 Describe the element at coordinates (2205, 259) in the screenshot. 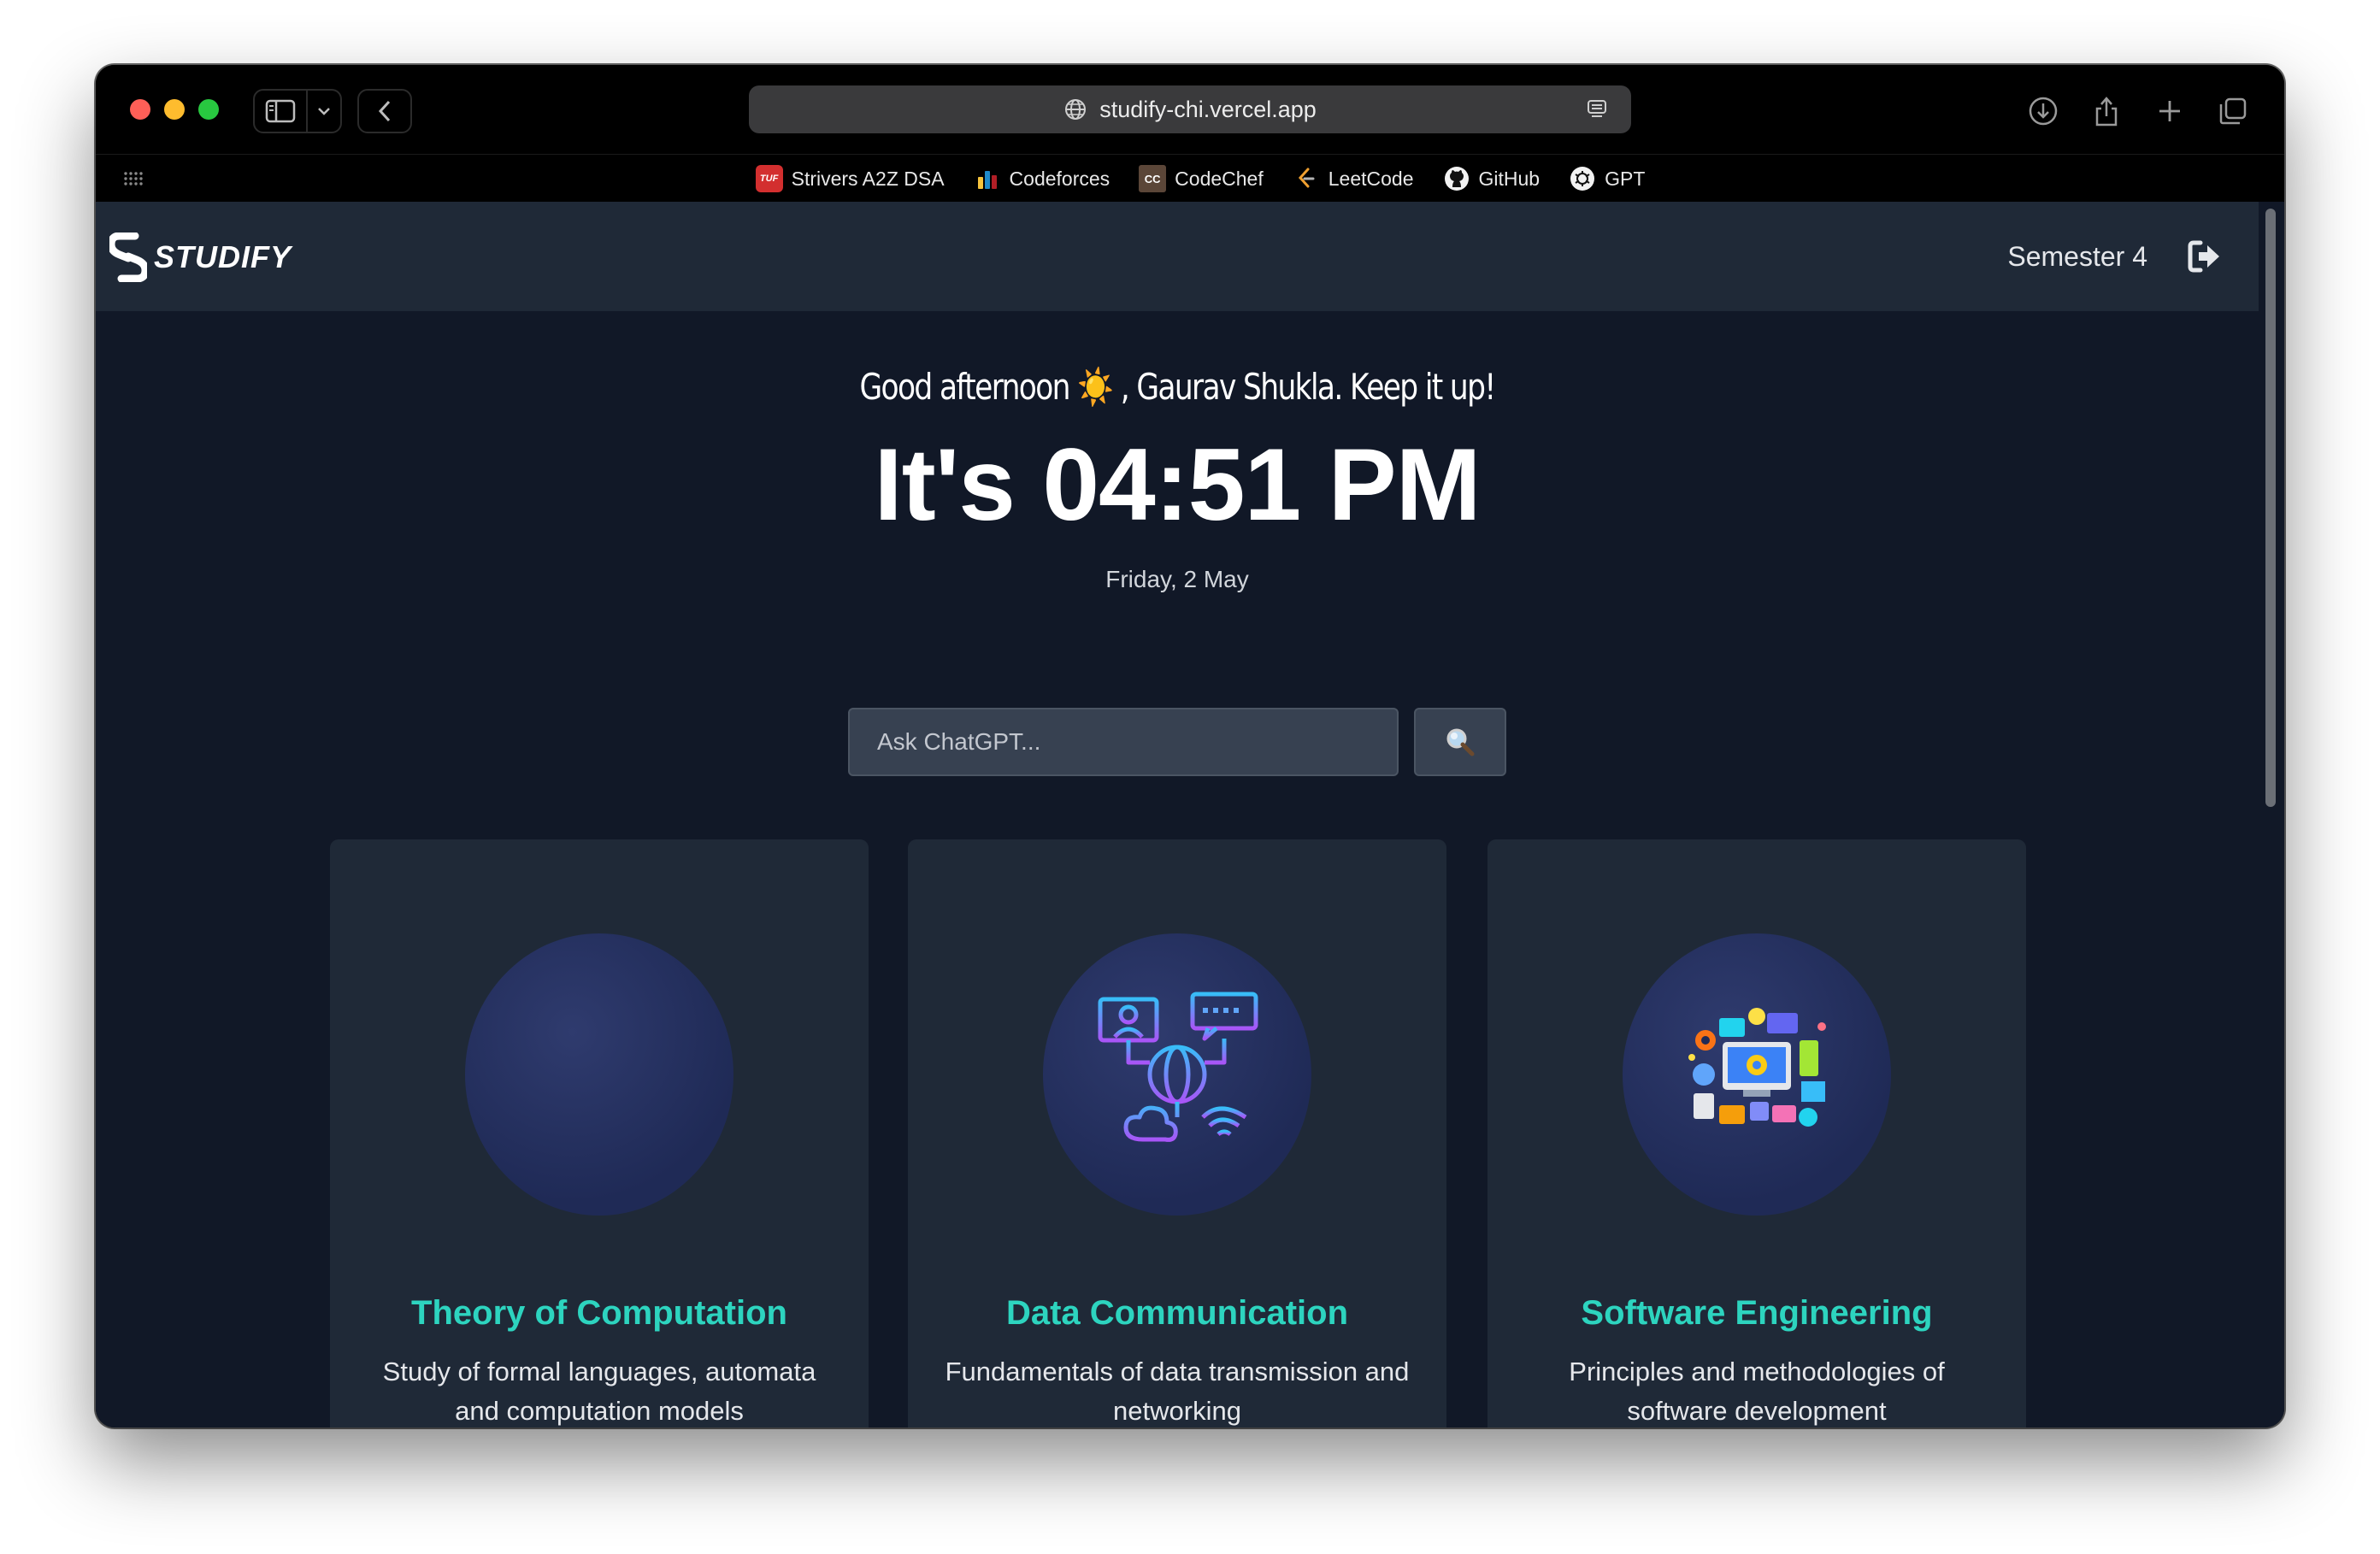

I see `logout-icon` at that location.